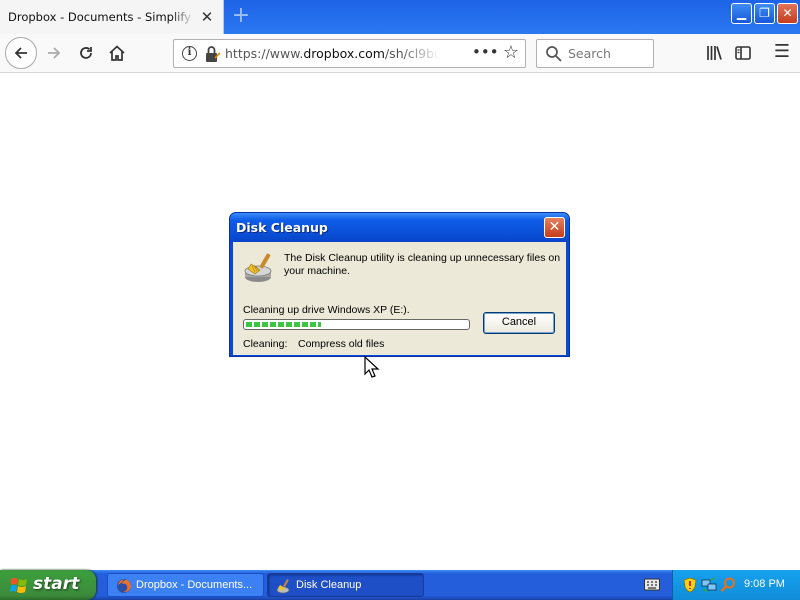  Describe the element at coordinates (764, 13) in the screenshot. I see `window-restore-button: ❐` at that location.